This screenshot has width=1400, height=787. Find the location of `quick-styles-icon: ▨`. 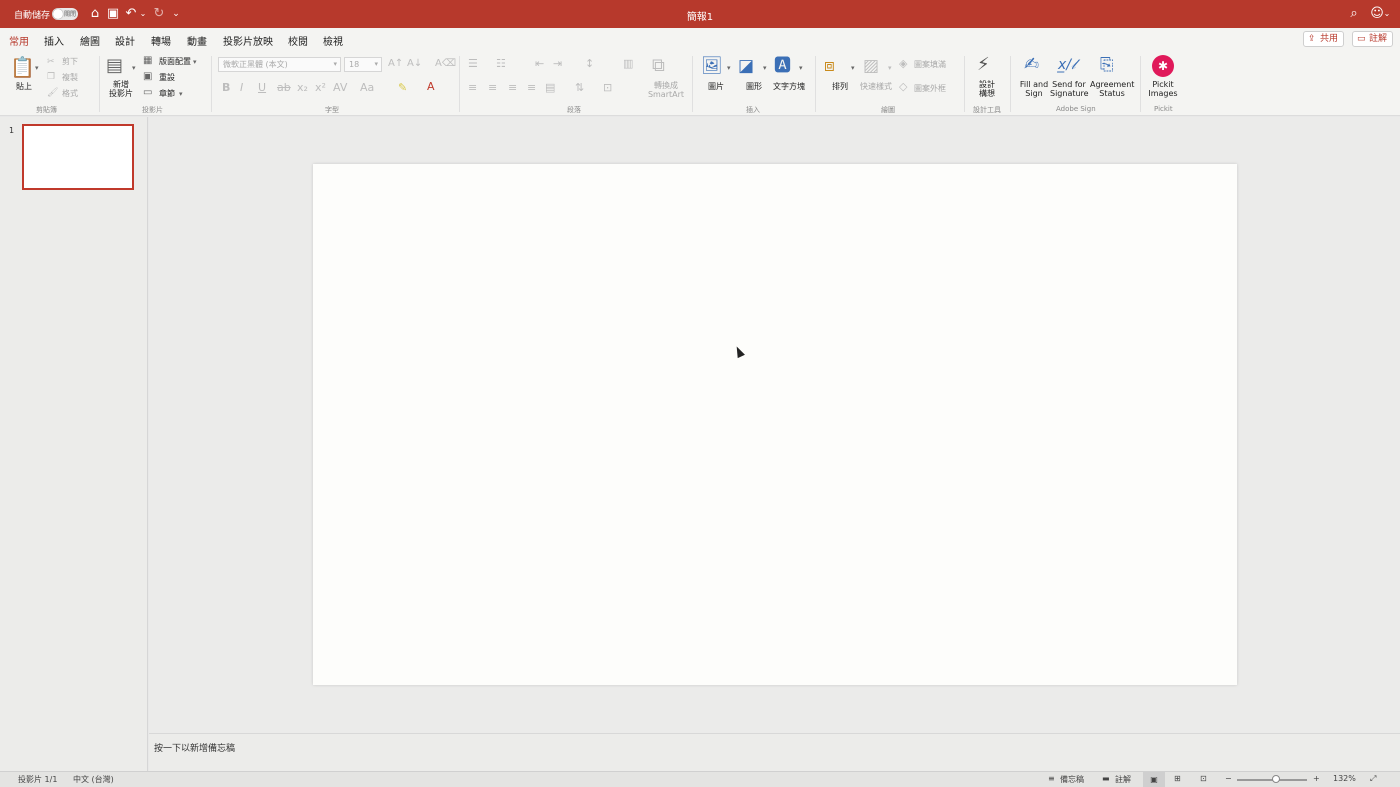

quick-styles-icon: ▨ is located at coordinates (871, 66).